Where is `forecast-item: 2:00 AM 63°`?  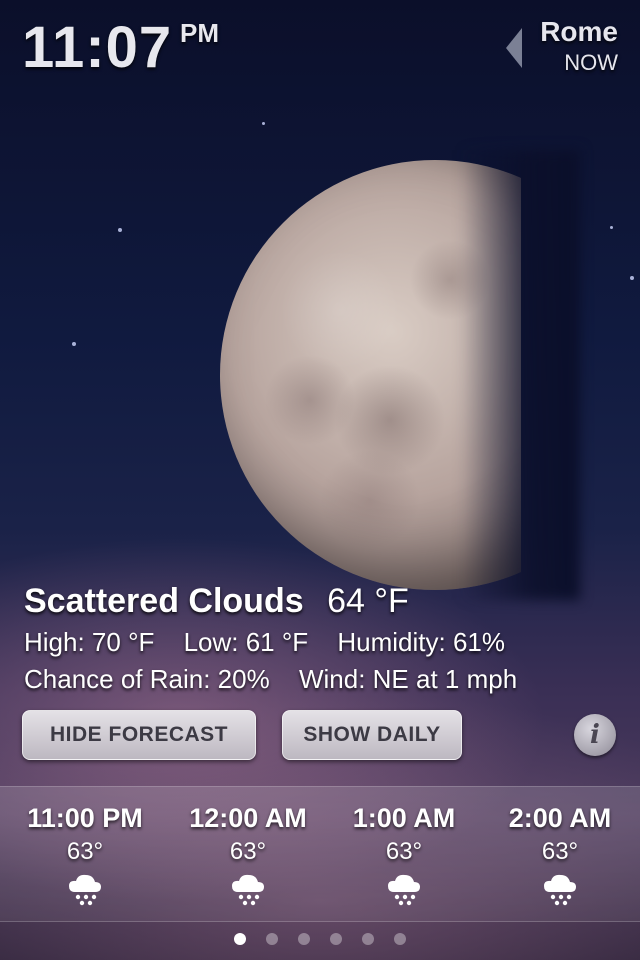 forecast-item: 2:00 AM 63° is located at coordinates (560, 854).